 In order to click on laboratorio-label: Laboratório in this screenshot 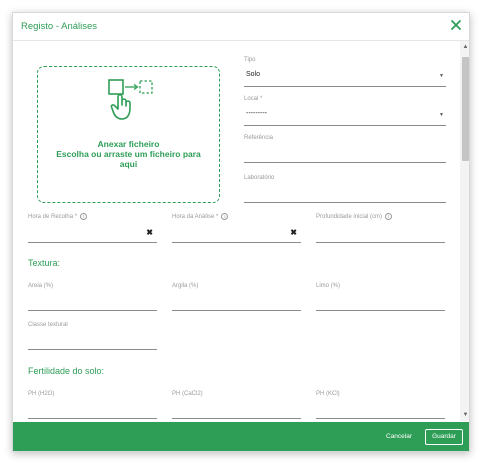, I will do `click(259, 178)`.